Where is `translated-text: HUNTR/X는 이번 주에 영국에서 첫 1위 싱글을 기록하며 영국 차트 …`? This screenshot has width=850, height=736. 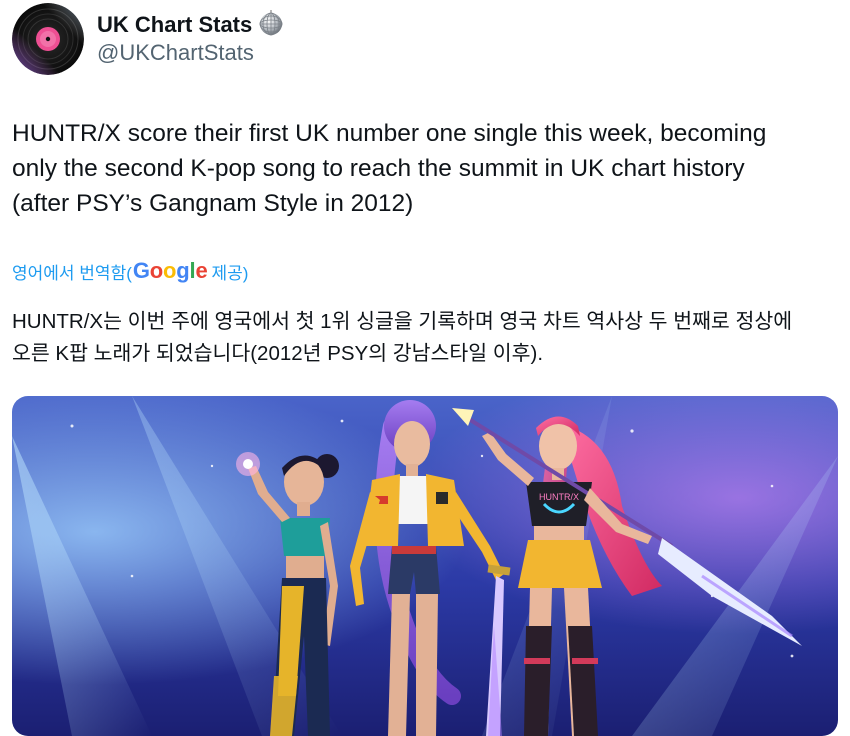
translated-text: HUNTR/X는 이번 주에 영국에서 첫 1위 싱글을 기록하며 영국 차트 … is located at coordinates (425, 338).